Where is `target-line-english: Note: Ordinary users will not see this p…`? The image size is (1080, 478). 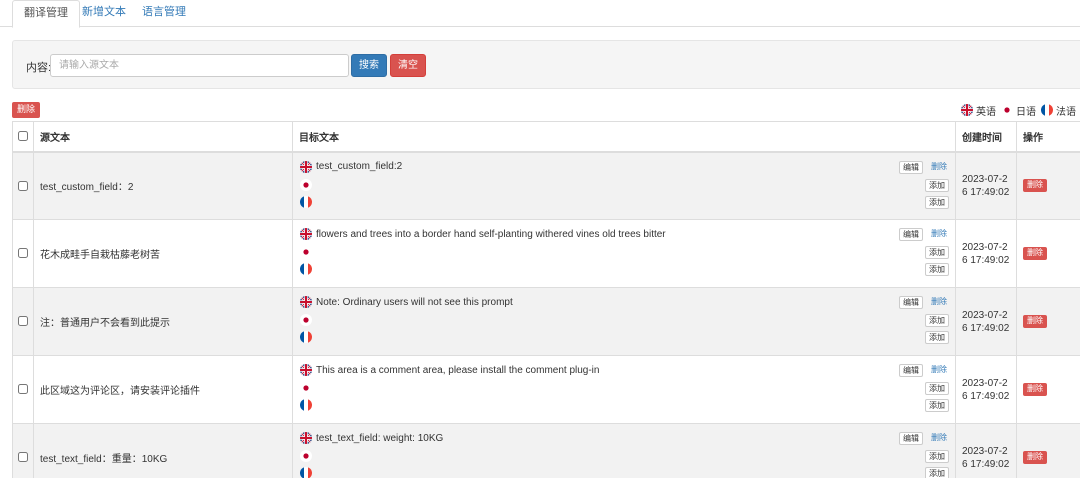
target-line-english: Note: Ordinary users will not see this p… is located at coordinates (406, 302).